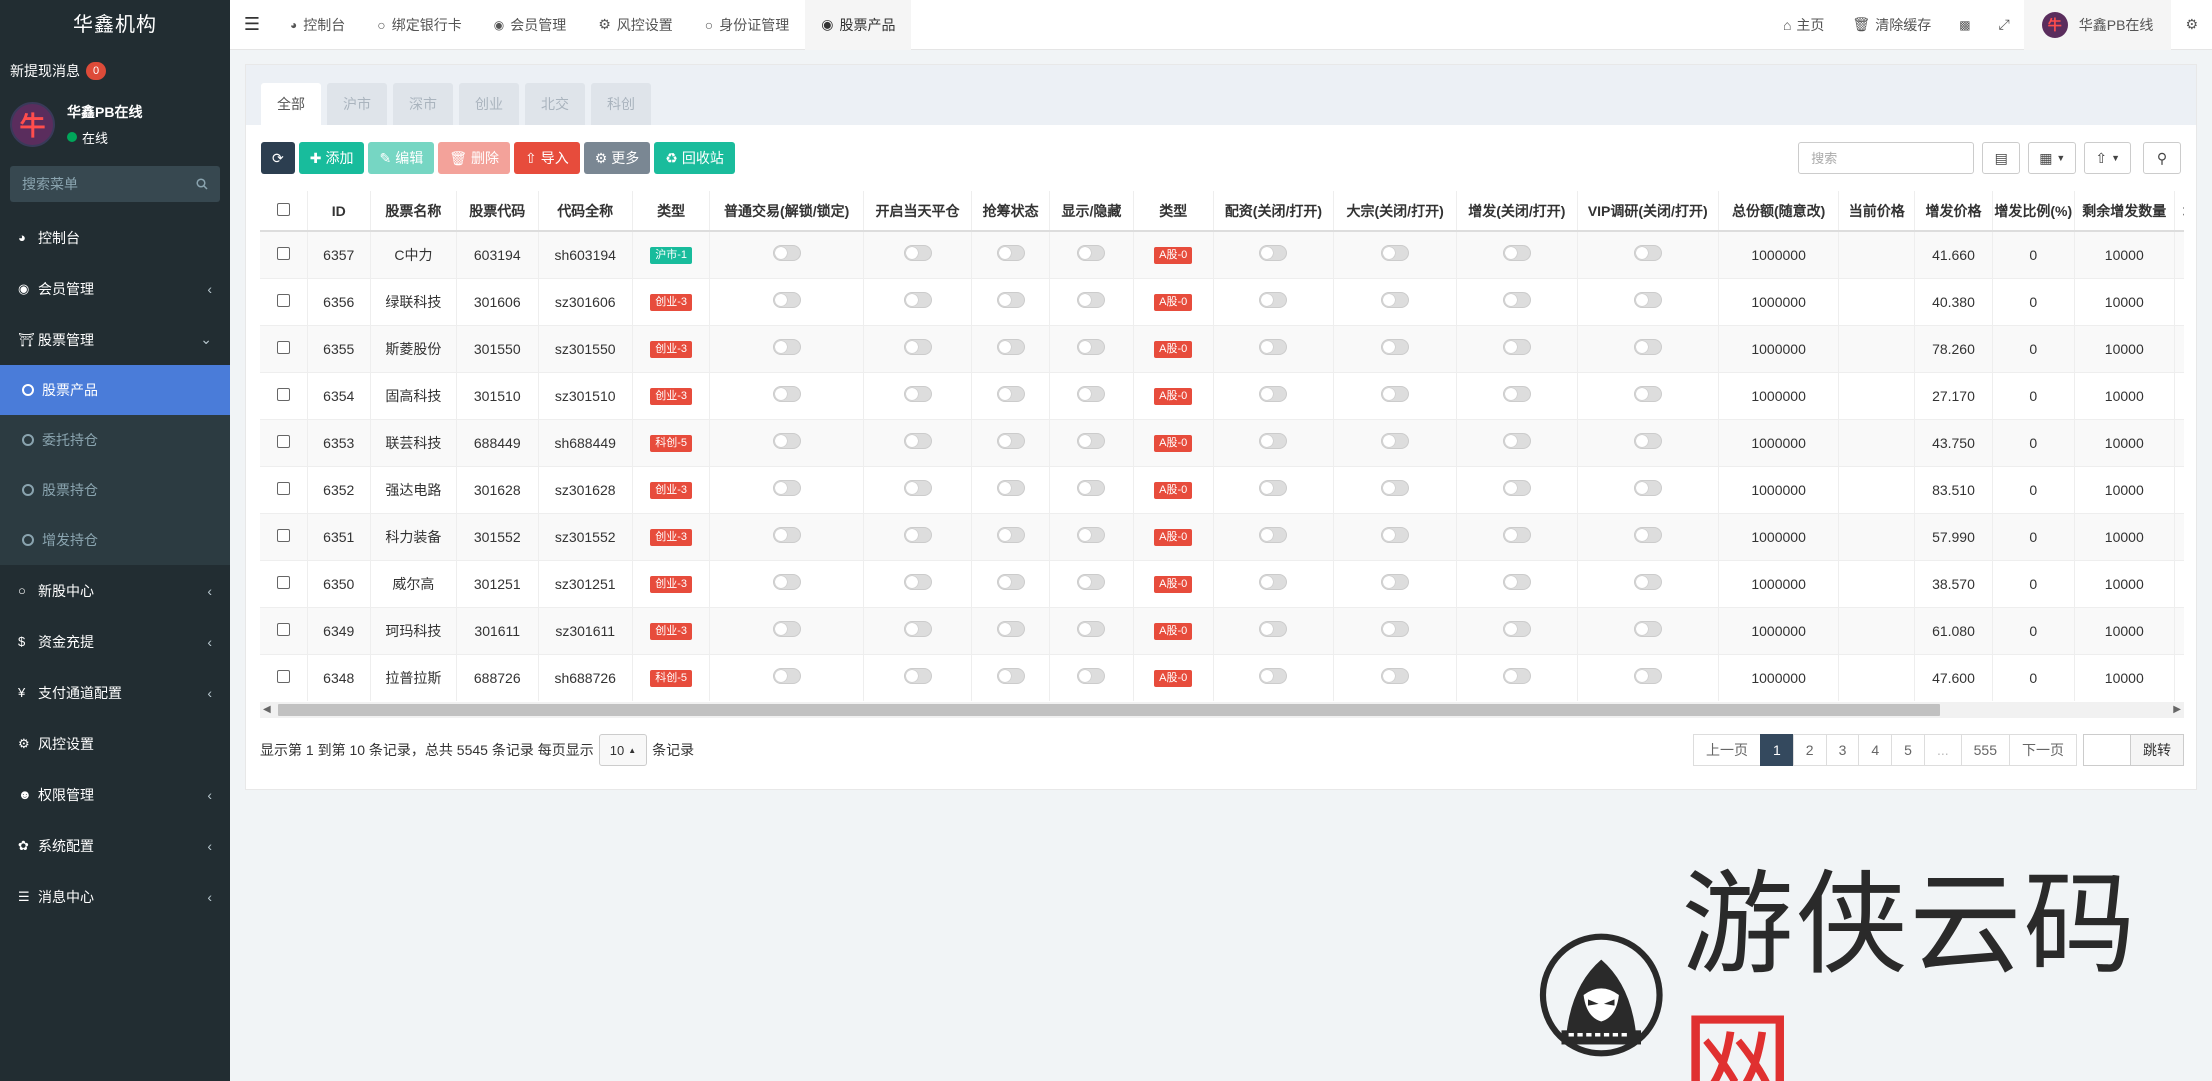  What do you see at coordinates (1395, 211) in the screenshot?
I see `col-header: 大宗(关闭/打开)` at bounding box center [1395, 211].